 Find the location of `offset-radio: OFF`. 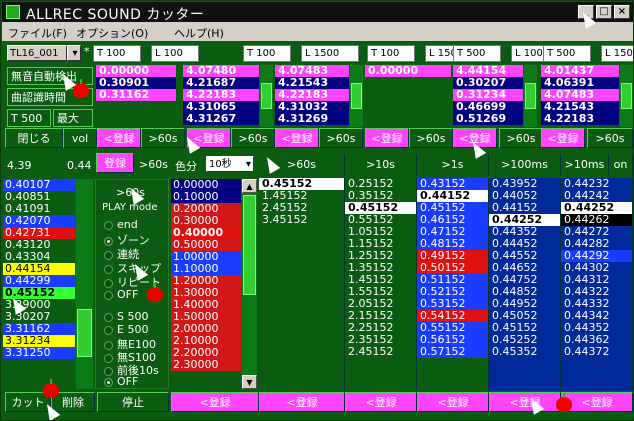

offset-radio: OFF is located at coordinates (121, 381).